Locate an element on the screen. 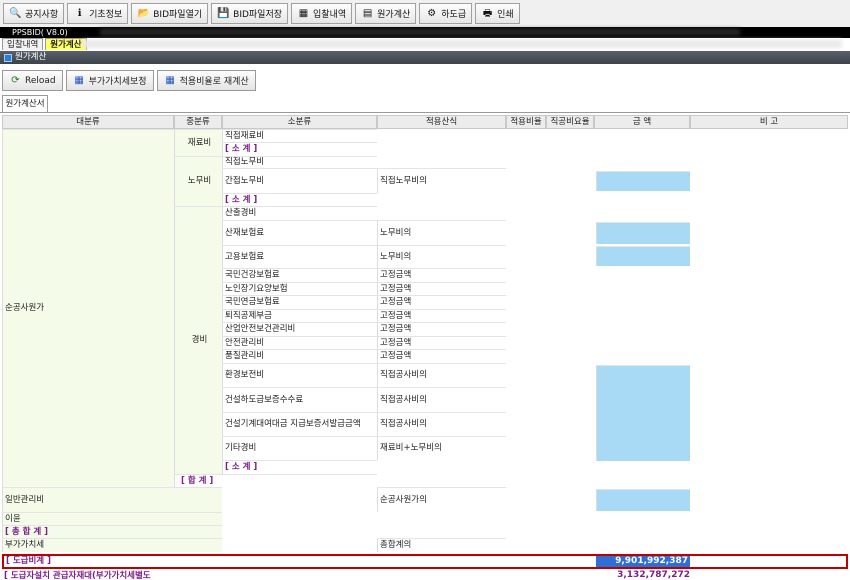 The image size is (850, 580). group-material: 재료비 is located at coordinates (198, 142).